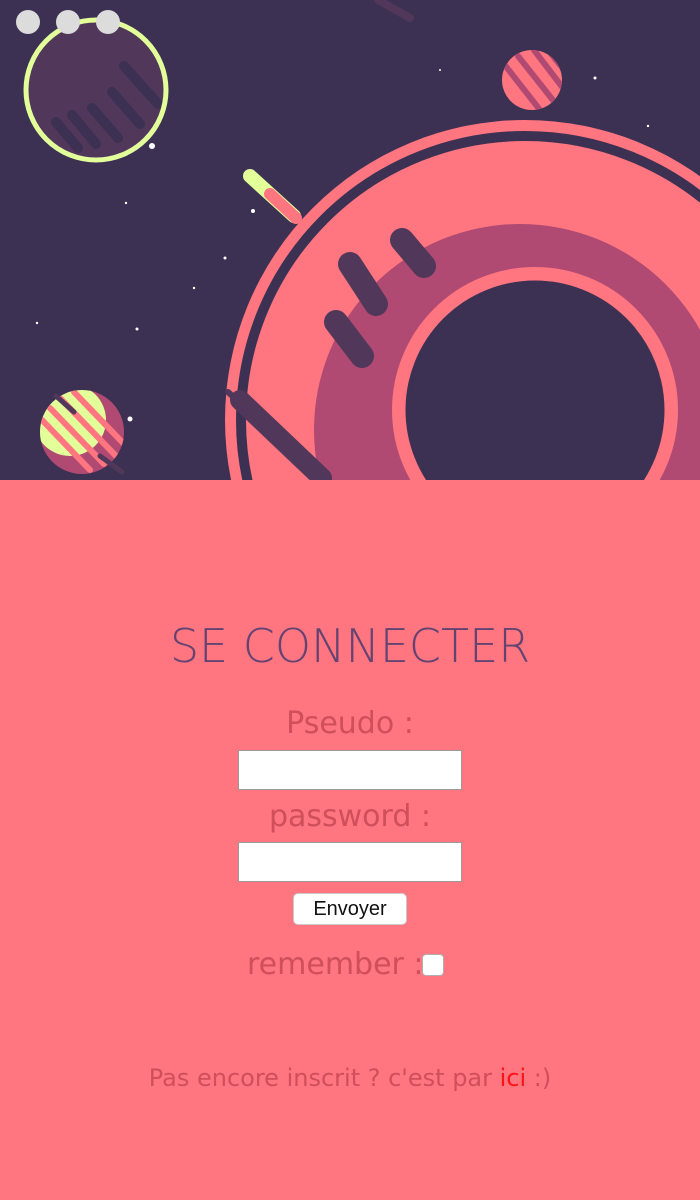 Image resolution: width=700 pixels, height=1200 pixels. I want to click on signup-link: ici, so click(513, 1078).